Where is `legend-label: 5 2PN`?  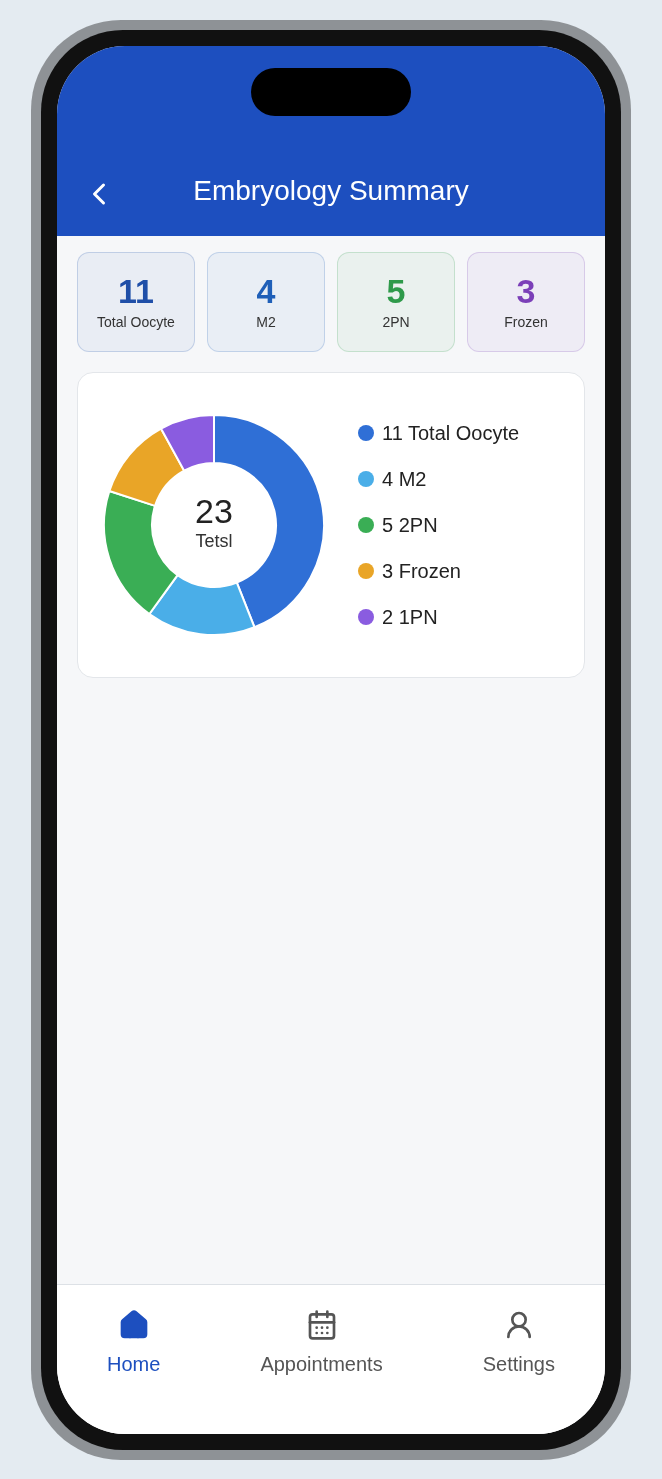
legend-label: 5 2PN is located at coordinates (410, 525).